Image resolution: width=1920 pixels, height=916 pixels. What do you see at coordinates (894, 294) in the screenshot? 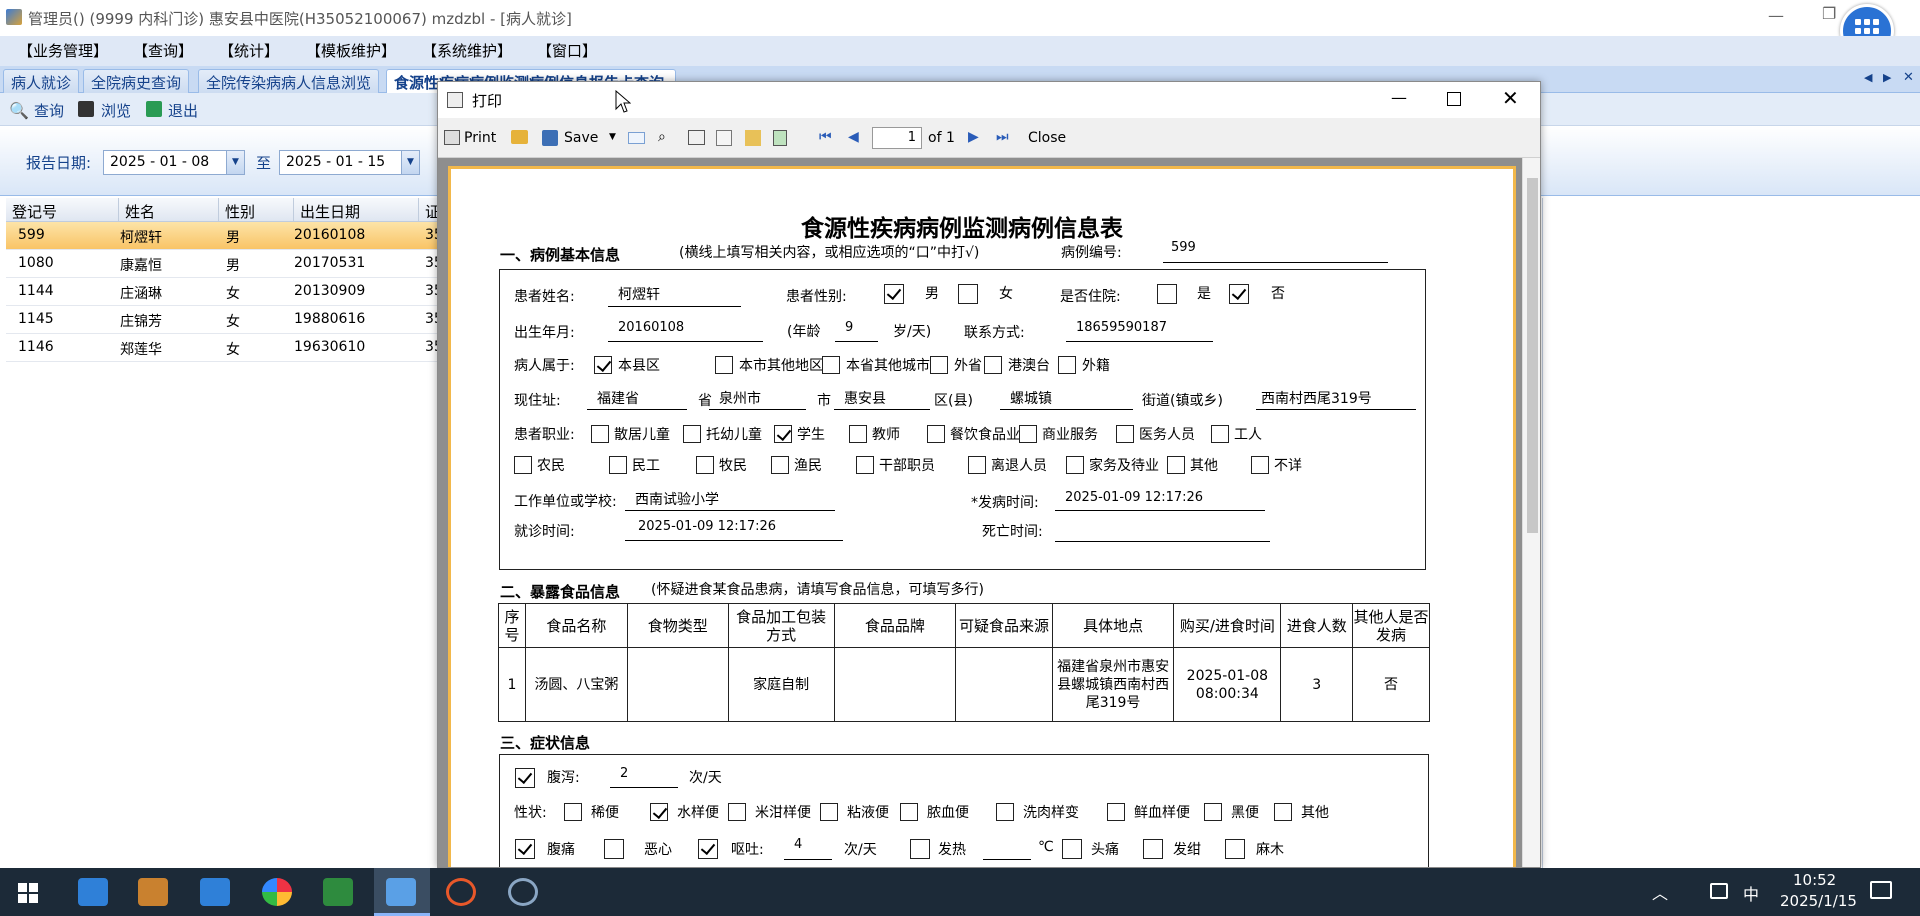
I see `checkbox-male` at bounding box center [894, 294].